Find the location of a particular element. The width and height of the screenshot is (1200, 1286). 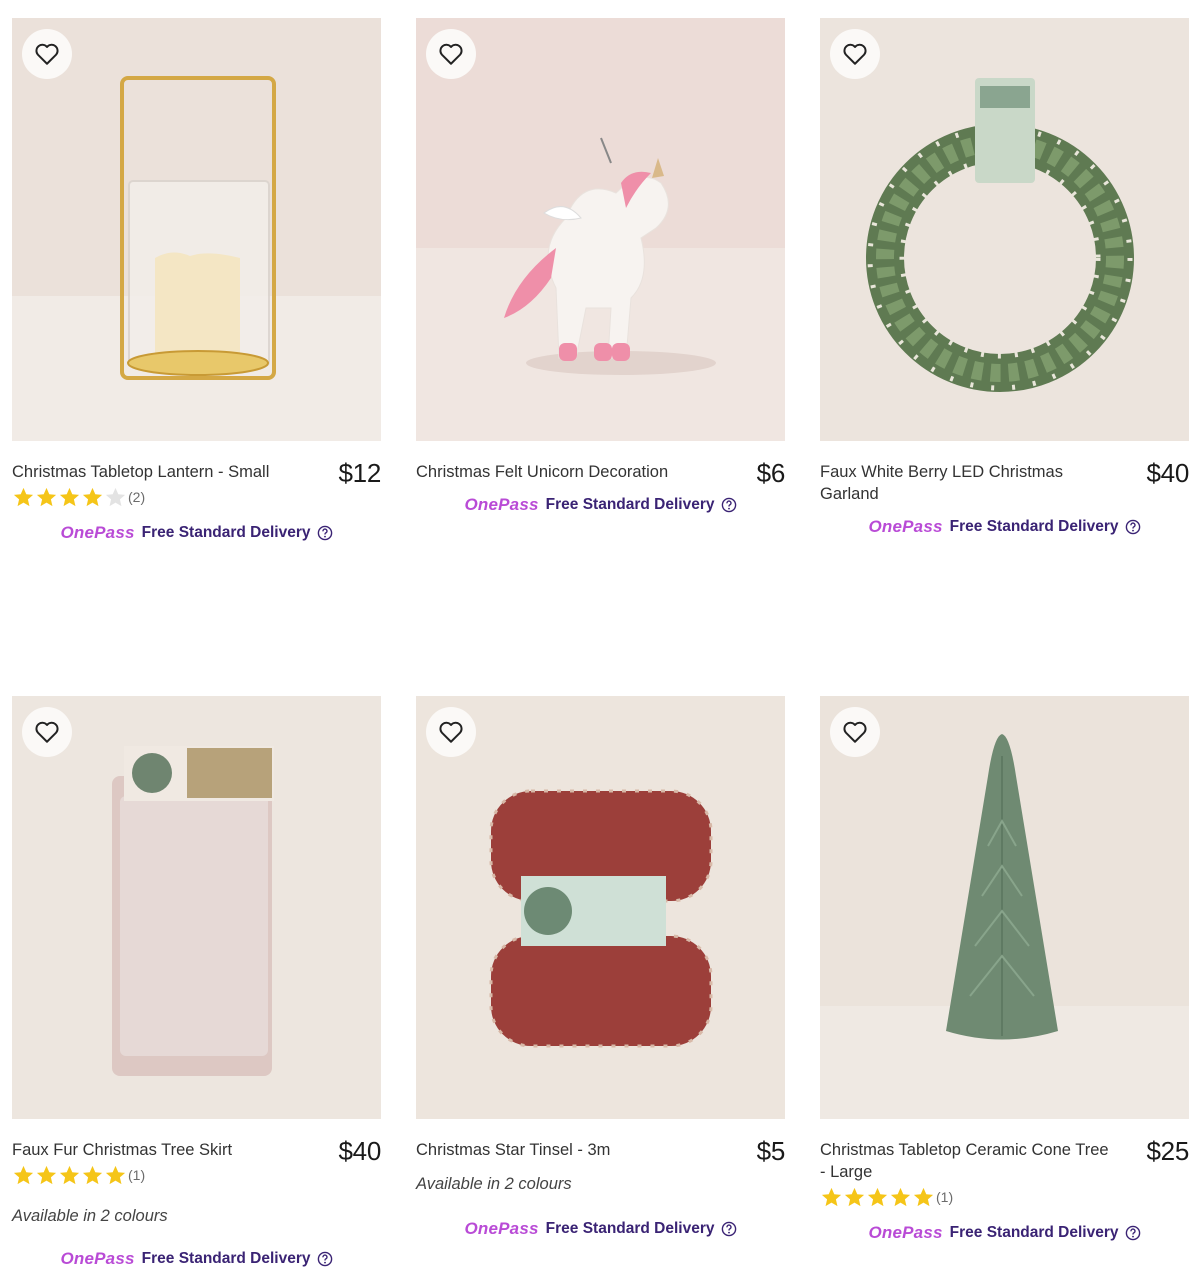

product-title: Faux White Berry LED Christmas Garland is located at coordinates (965, 483).